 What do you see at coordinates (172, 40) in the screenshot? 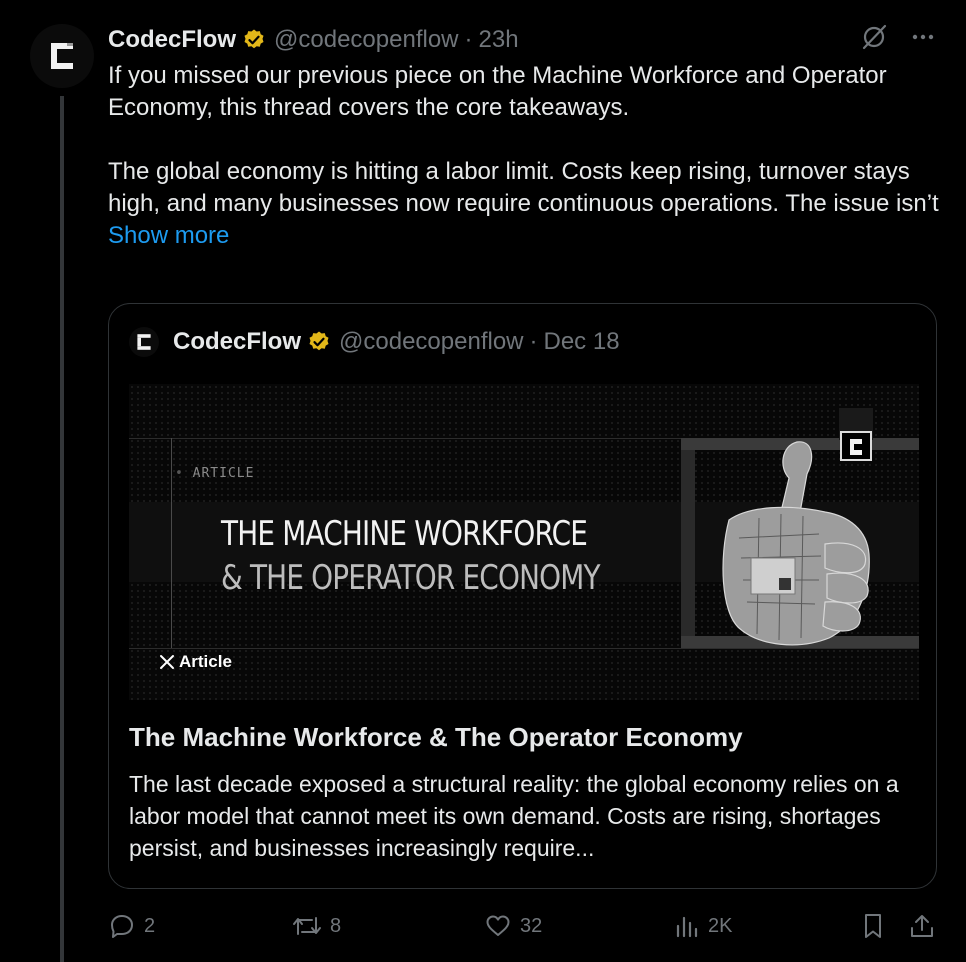
I see `author-name: CodecFlow` at bounding box center [172, 40].